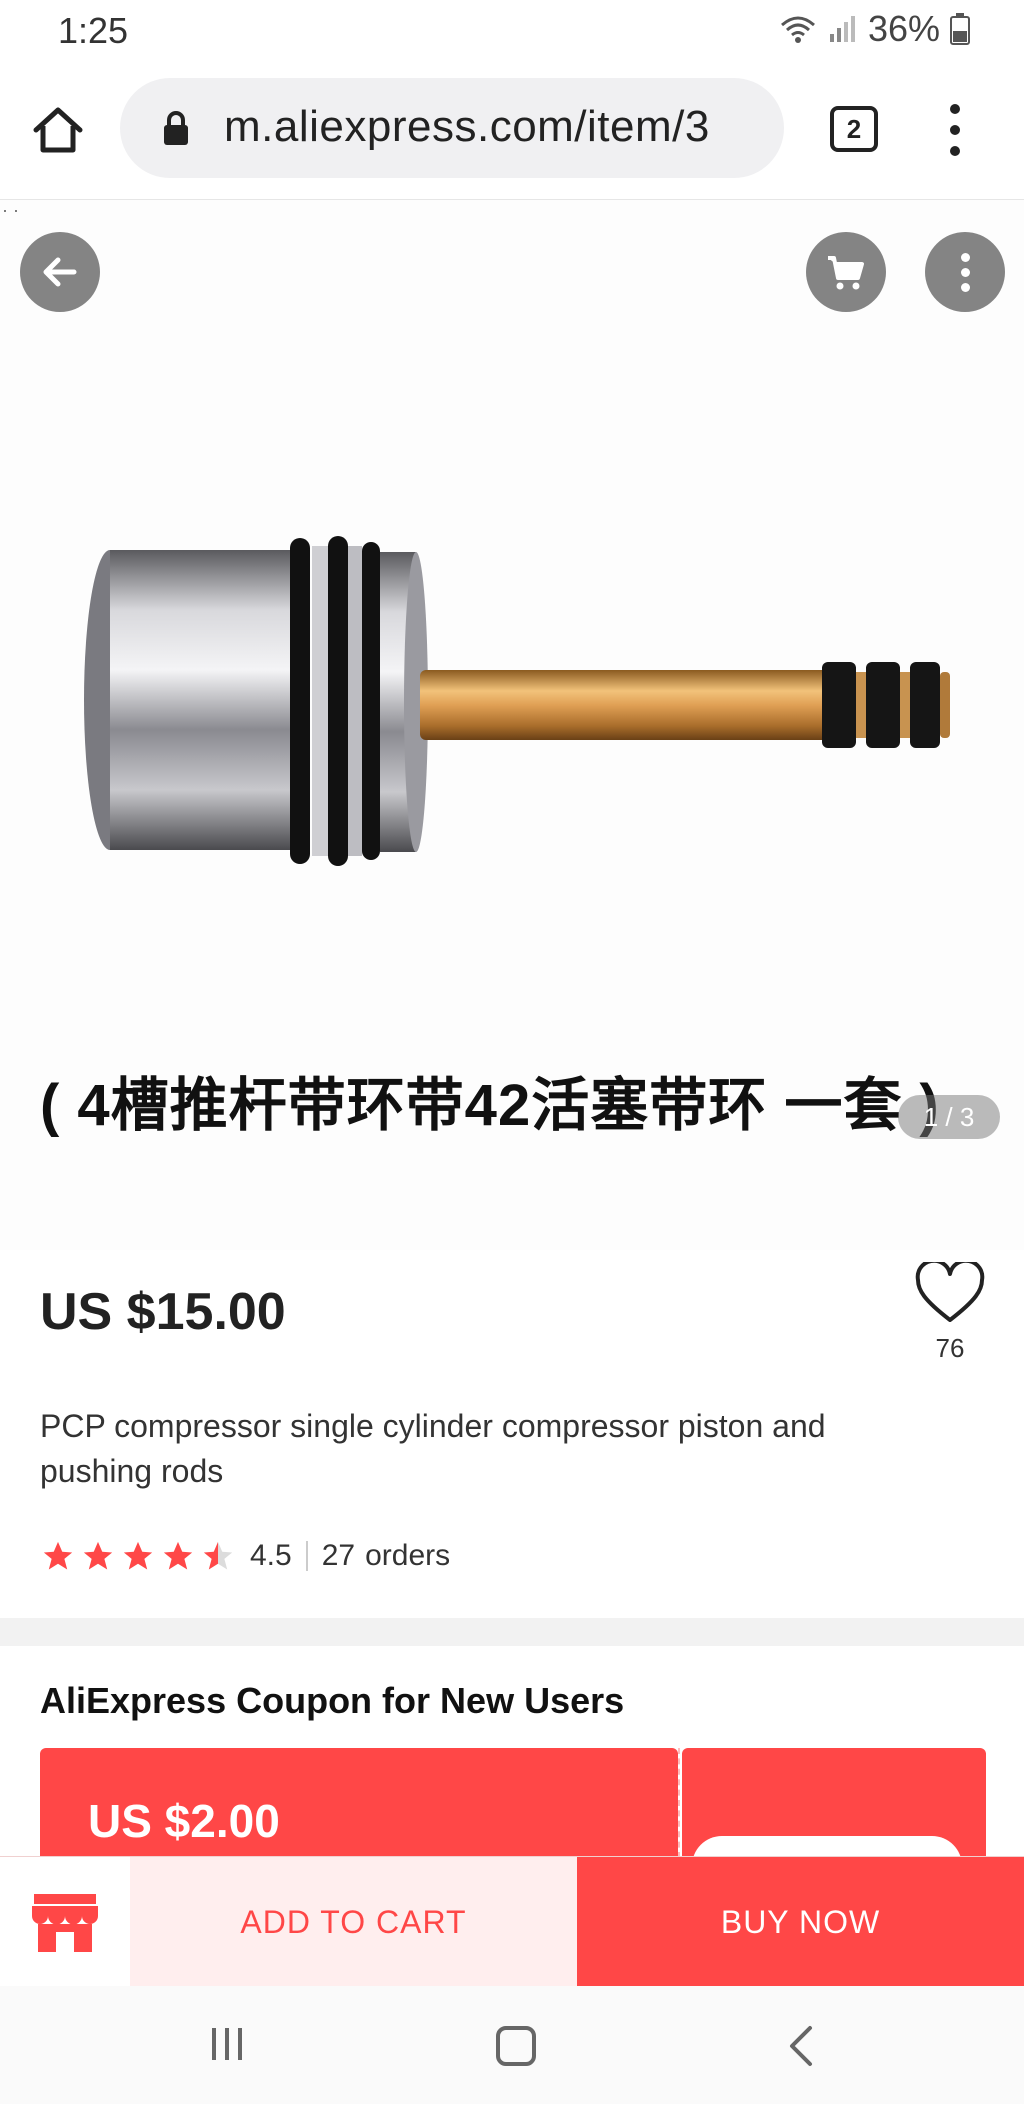 This screenshot has width=1024, height=2104. I want to click on rating-row: 4.5 27 orders, so click(245, 1556).